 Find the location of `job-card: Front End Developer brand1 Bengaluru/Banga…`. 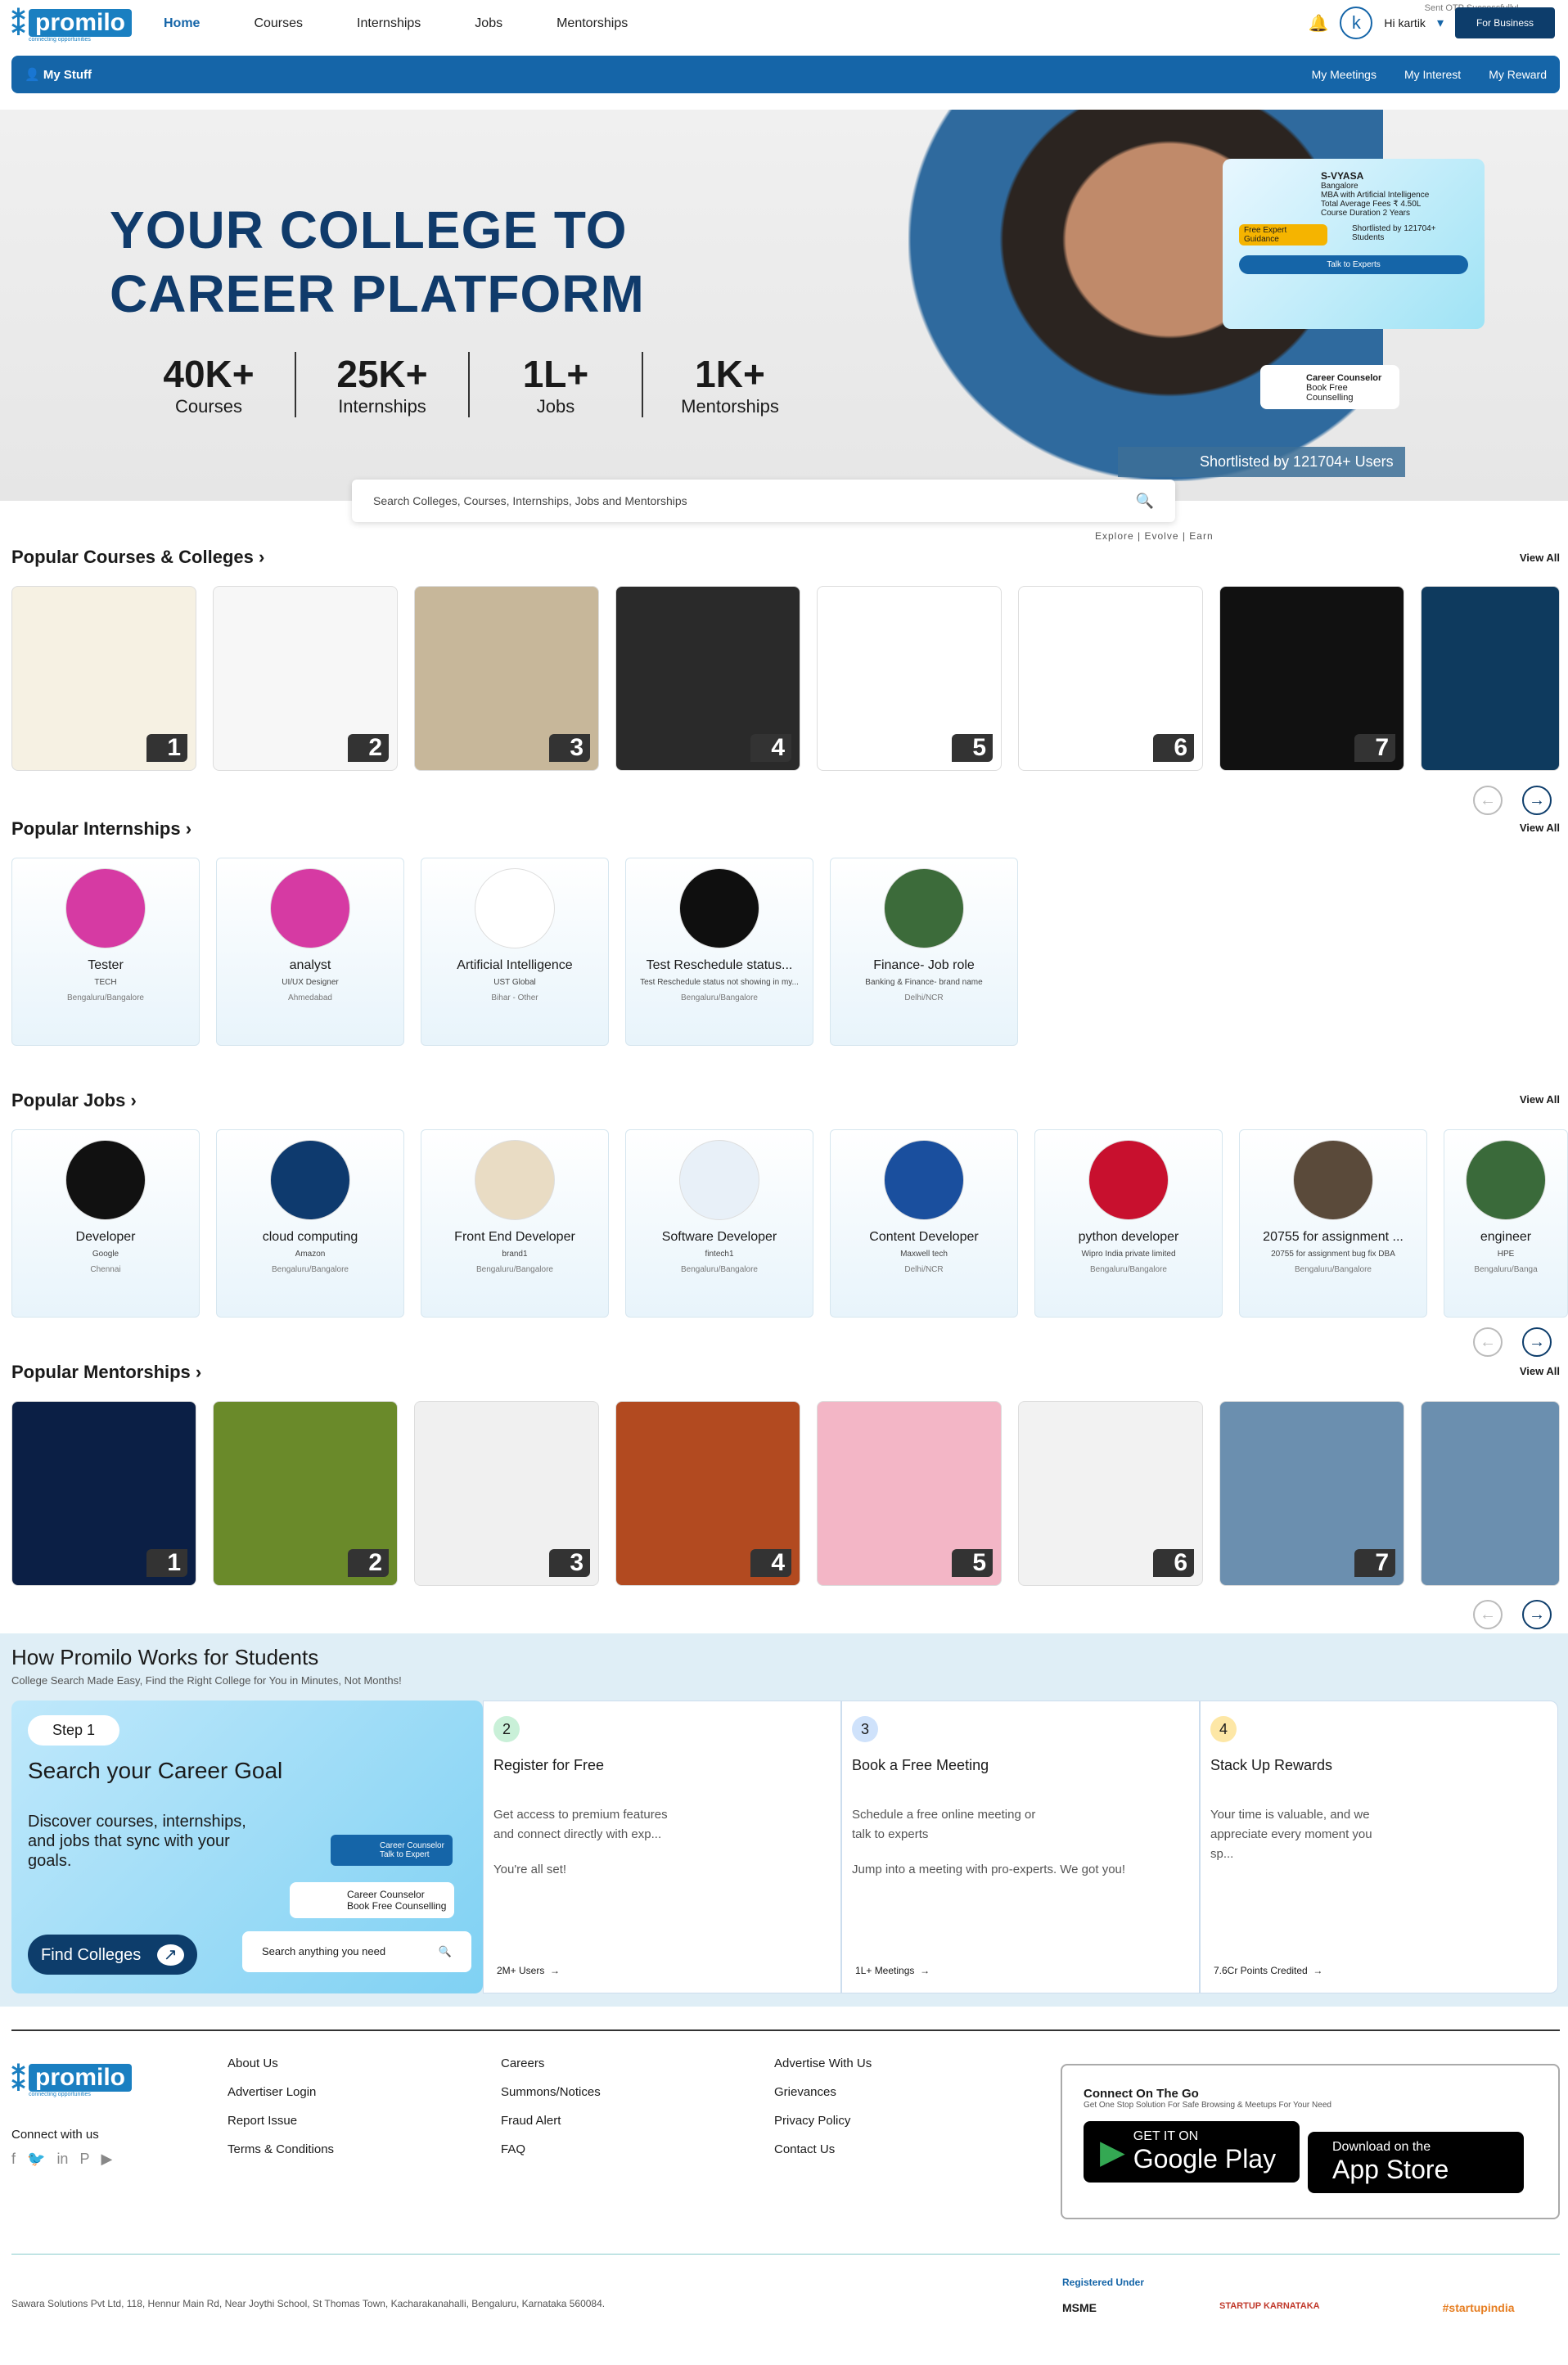

job-card: Front End Developer brand1 Bengaluru/Banga… is located at coordinates (515, 1223).